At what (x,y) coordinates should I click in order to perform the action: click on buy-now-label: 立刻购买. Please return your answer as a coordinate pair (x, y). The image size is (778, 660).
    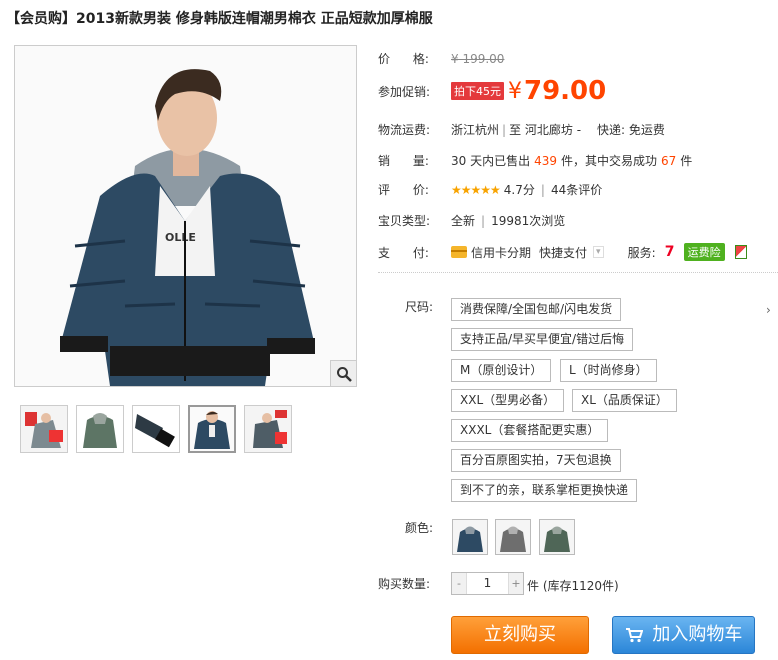
    Looking at the image, I should click on (520, 634).